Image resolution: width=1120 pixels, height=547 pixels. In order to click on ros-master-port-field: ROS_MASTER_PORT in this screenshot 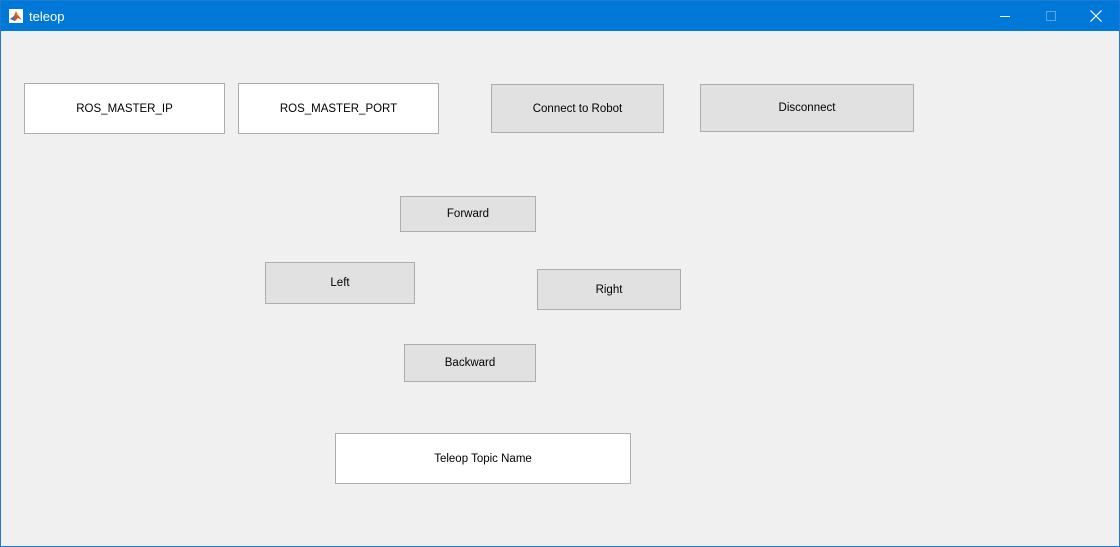, I will do `click(338, 108)`.